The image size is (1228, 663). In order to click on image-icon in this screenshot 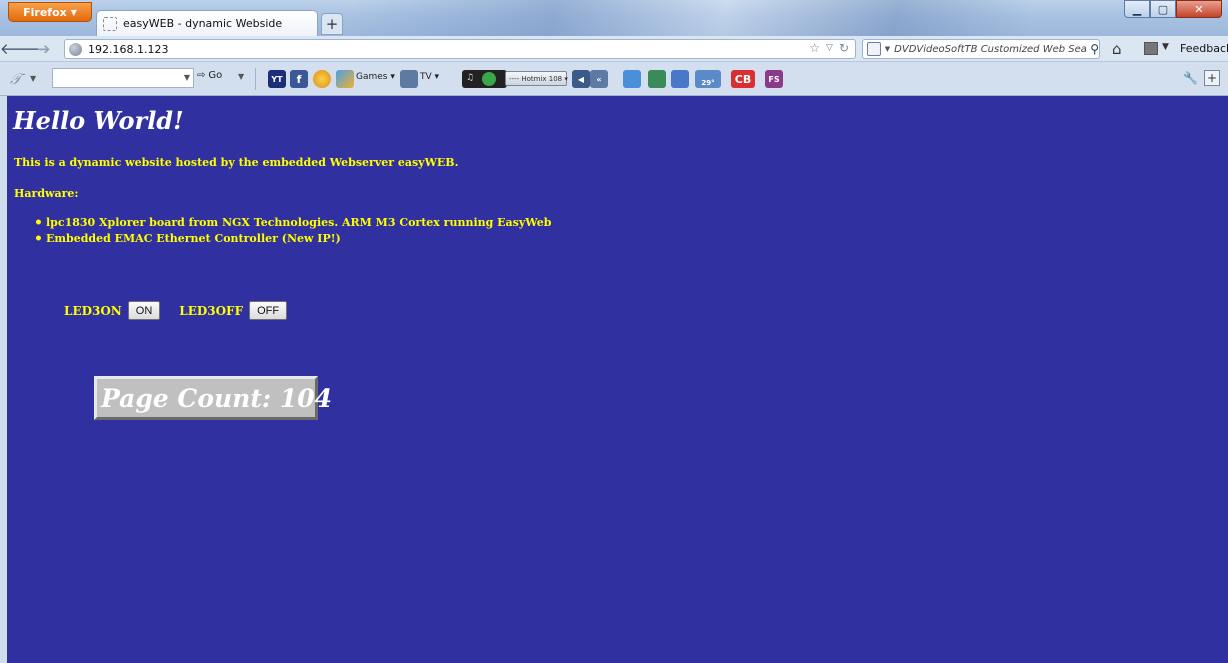, I will do `click(657, 79)`.